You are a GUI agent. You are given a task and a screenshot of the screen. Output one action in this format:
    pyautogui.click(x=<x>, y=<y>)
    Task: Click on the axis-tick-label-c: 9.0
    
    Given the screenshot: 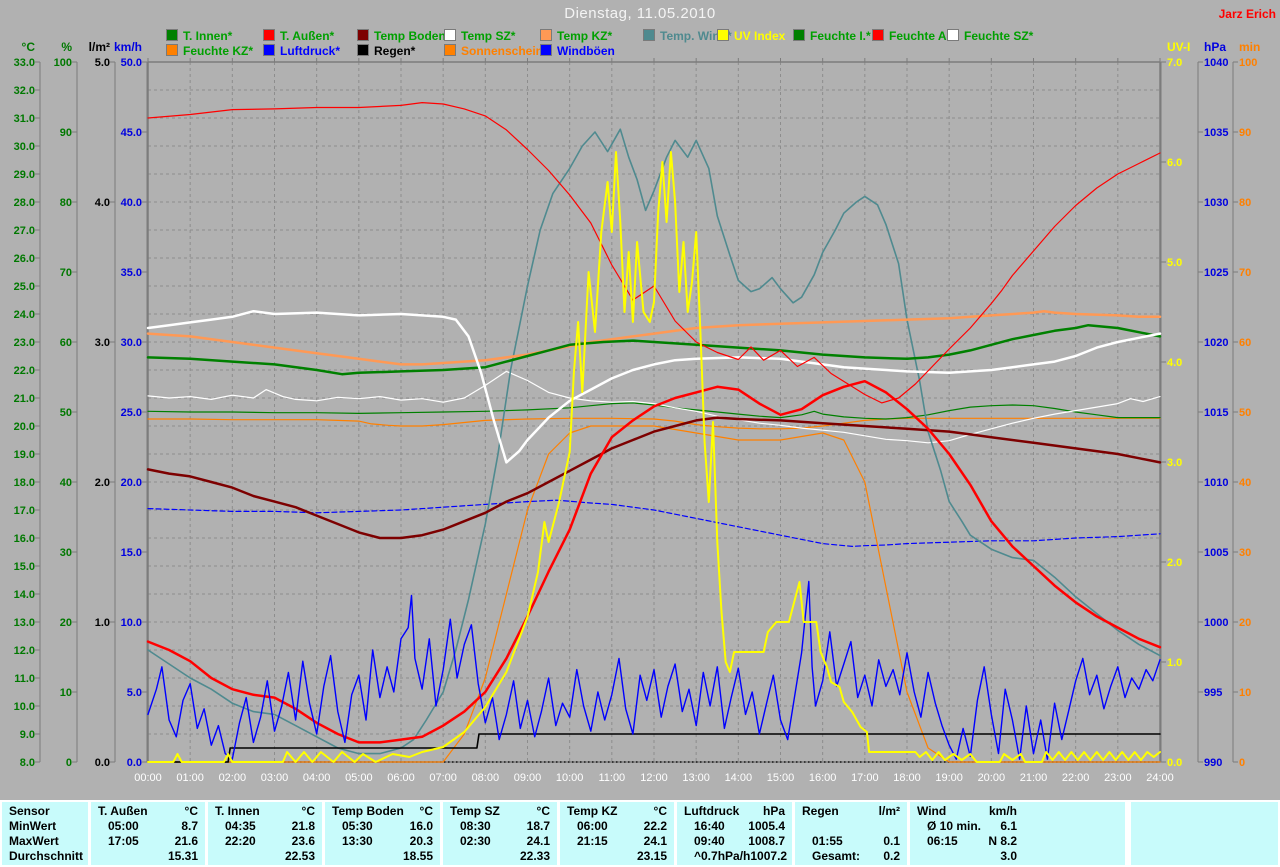 What is the action you would take?
    pyautogui.click(x=27, y=735)
    